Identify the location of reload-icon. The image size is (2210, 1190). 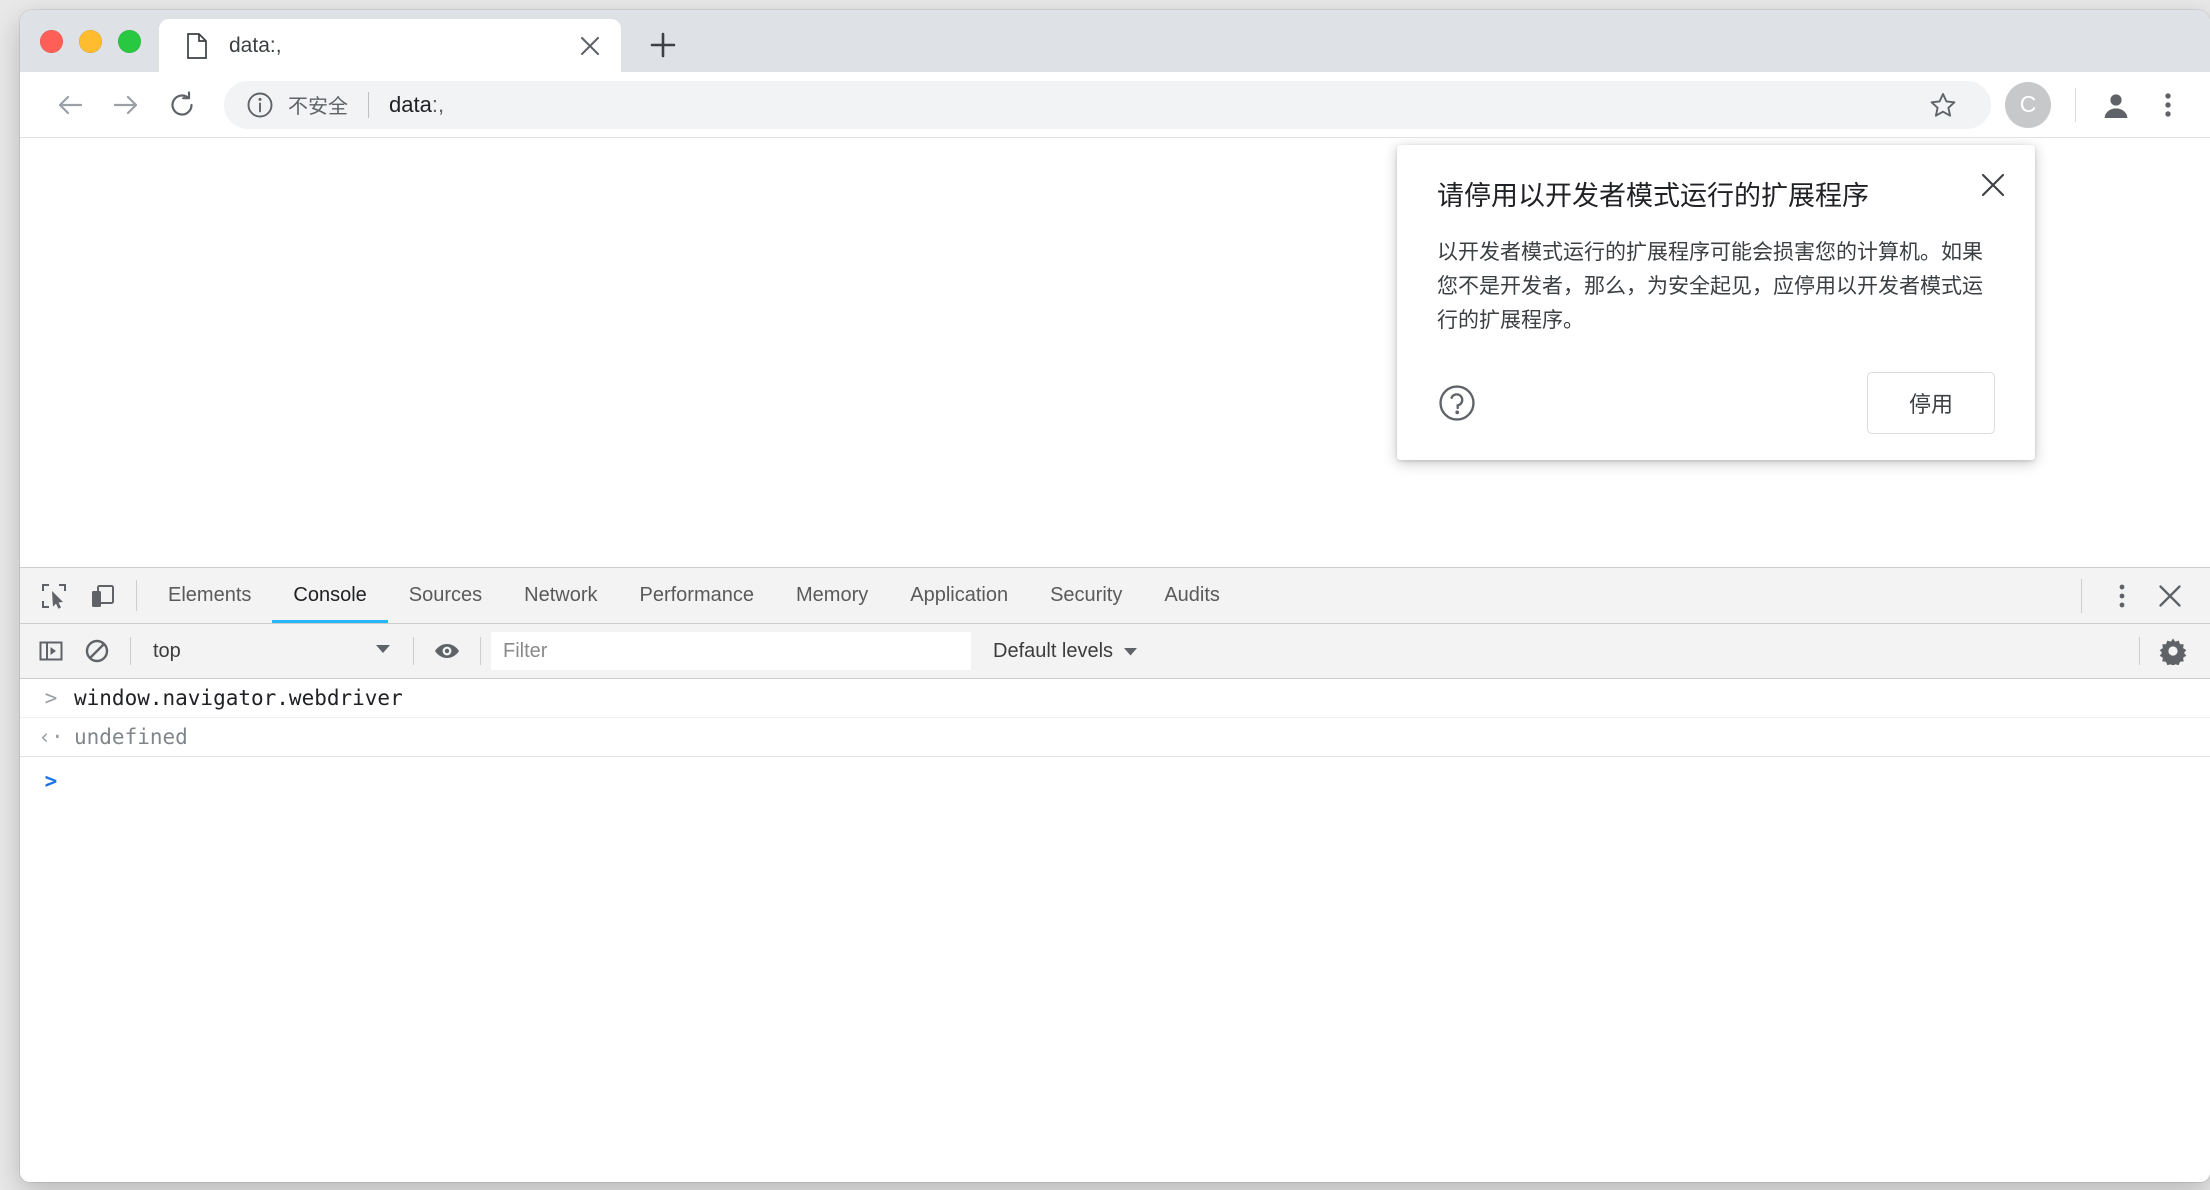
(182, 103).